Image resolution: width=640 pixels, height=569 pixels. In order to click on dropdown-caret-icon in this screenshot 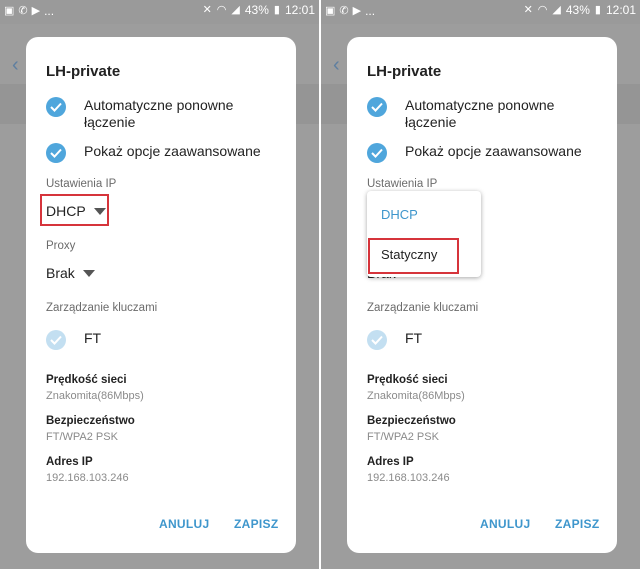, I will do `click(88, 273)`.